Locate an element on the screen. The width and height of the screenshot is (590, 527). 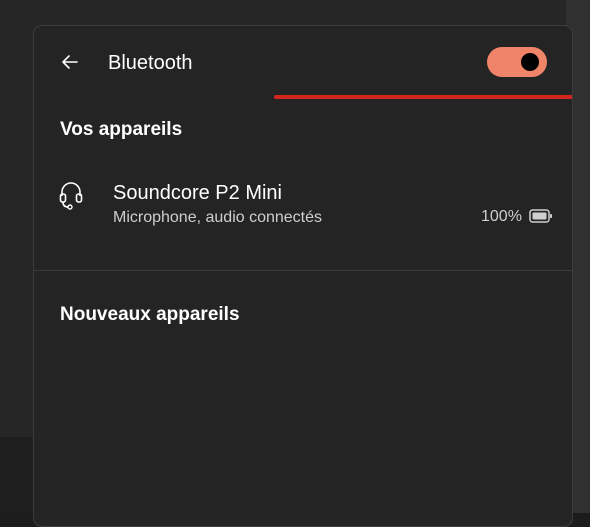
section-title-new-devices: Nouveaux appareils is located at coordinates (150, 314).